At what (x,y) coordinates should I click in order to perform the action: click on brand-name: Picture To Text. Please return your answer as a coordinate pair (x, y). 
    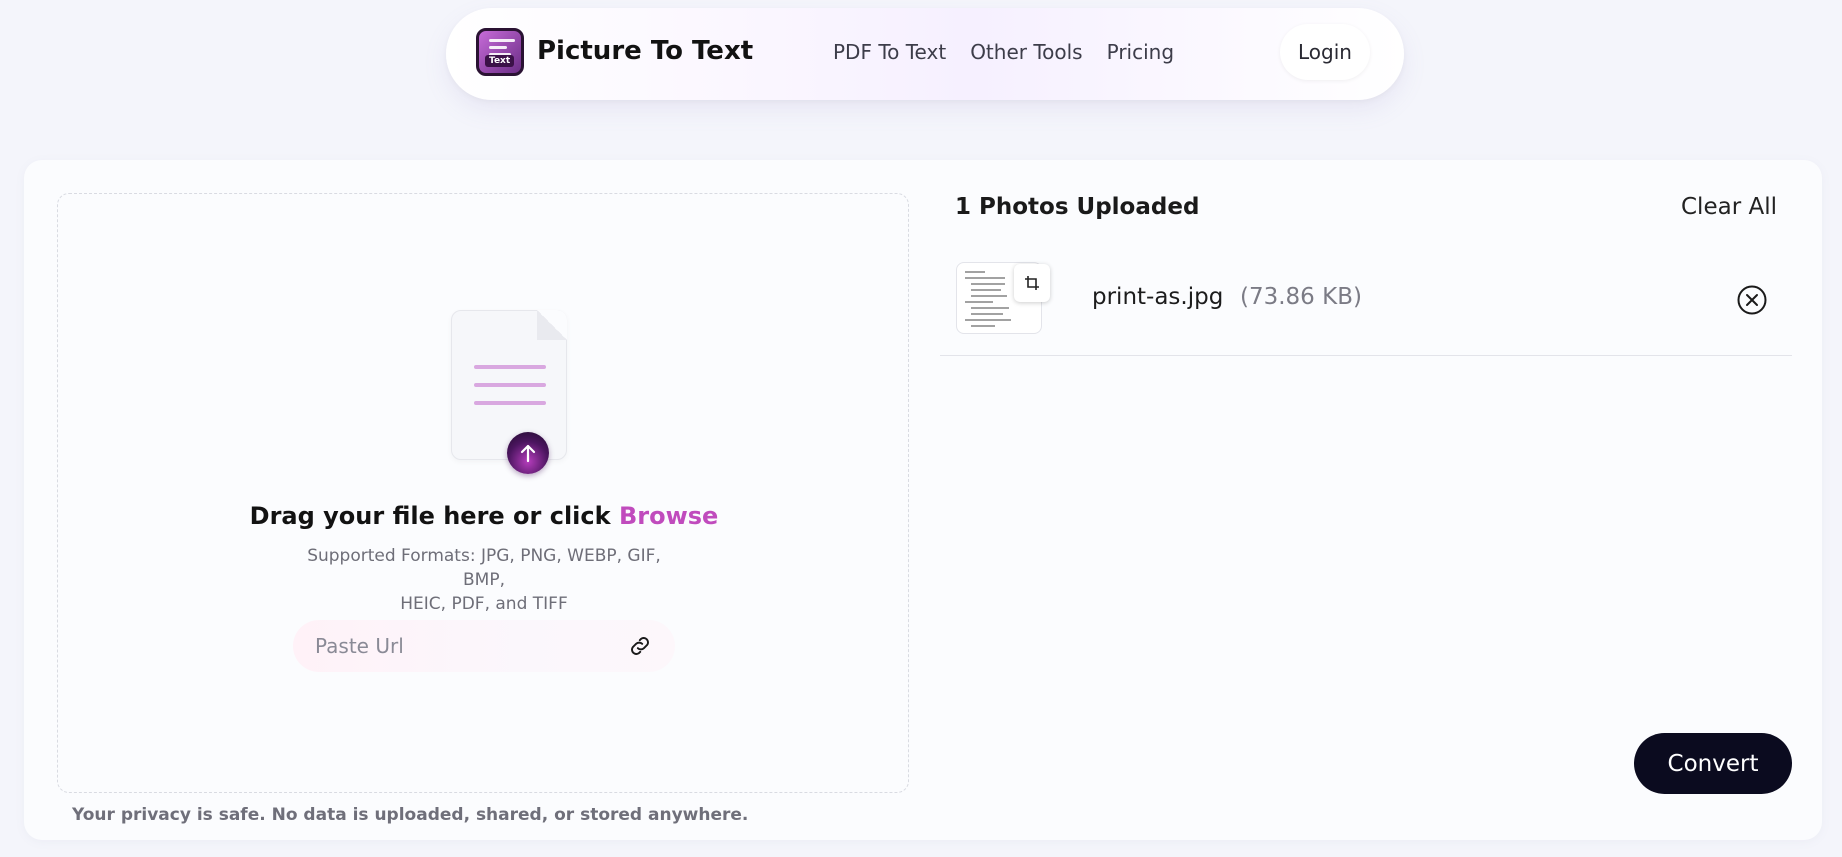
    Looking at the image, I should click on (645, 51).